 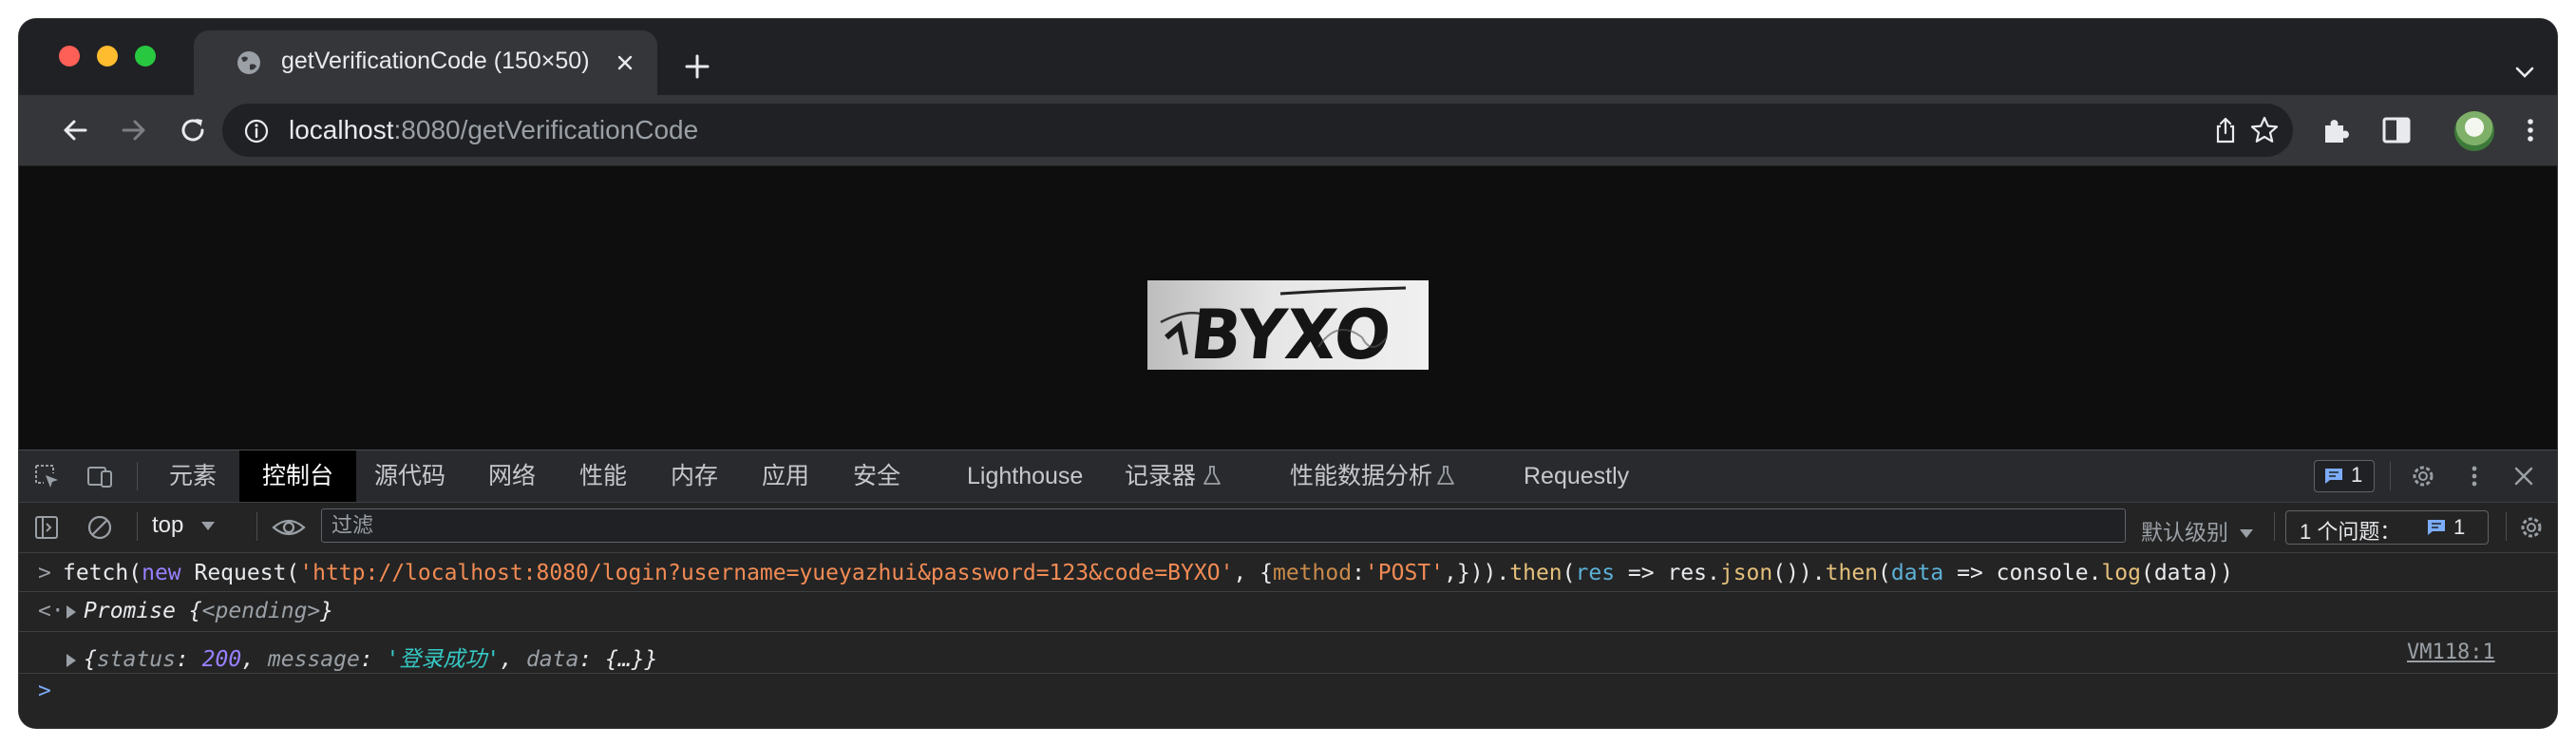 What do you see at coordinates (1025, 476) in the screenshot?
I see `tab-lighthouse: Lighthouse` at bounding box center [1025, 476].